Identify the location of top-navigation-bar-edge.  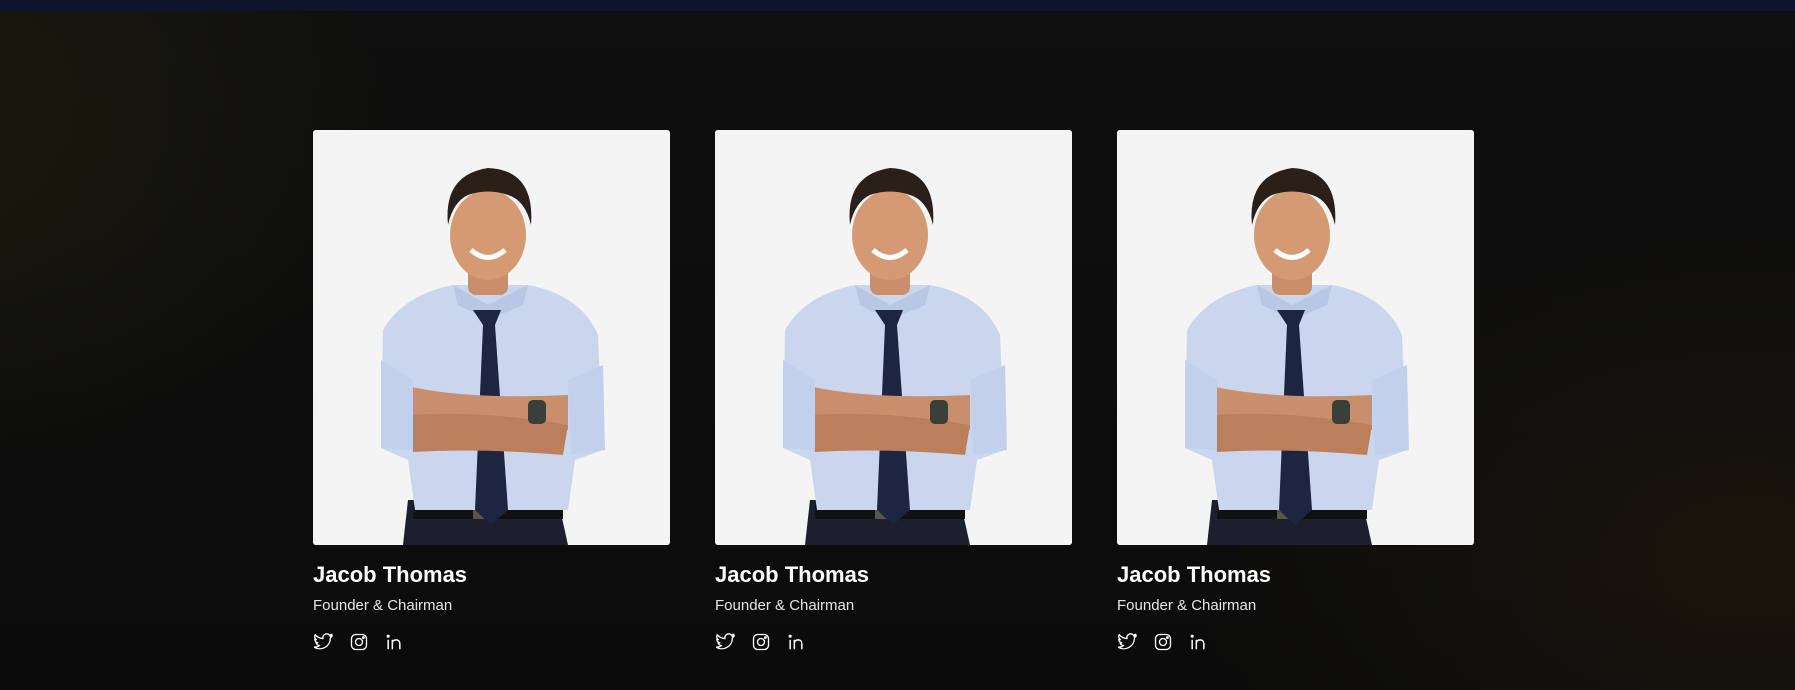
(897, 5).